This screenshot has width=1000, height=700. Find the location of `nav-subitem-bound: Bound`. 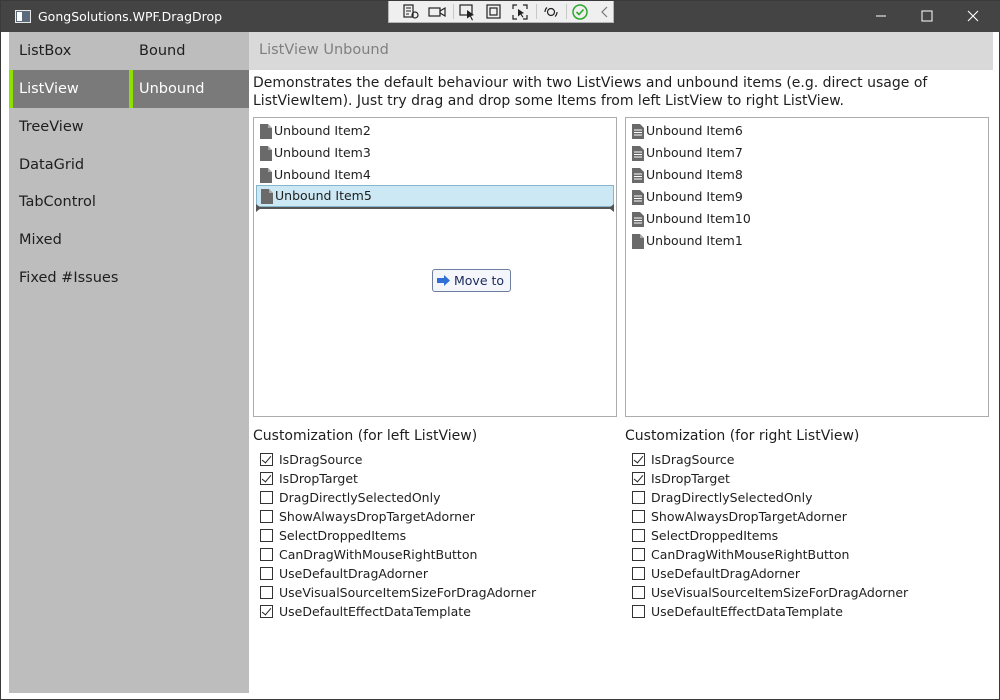

nav-subitem-bound: Bound is located at coordinates (189, 51).